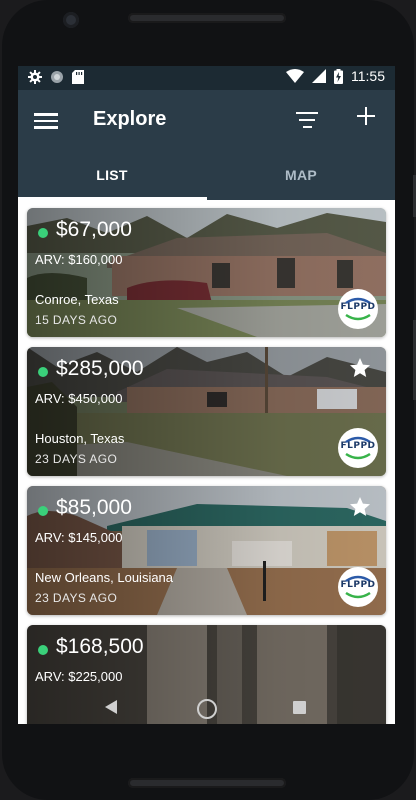 Image resolution: width=416 pixels, height=800 pixels. Describe the element at coordinates (35, 77) in the screenshot. I see `gear-icon` at that location.